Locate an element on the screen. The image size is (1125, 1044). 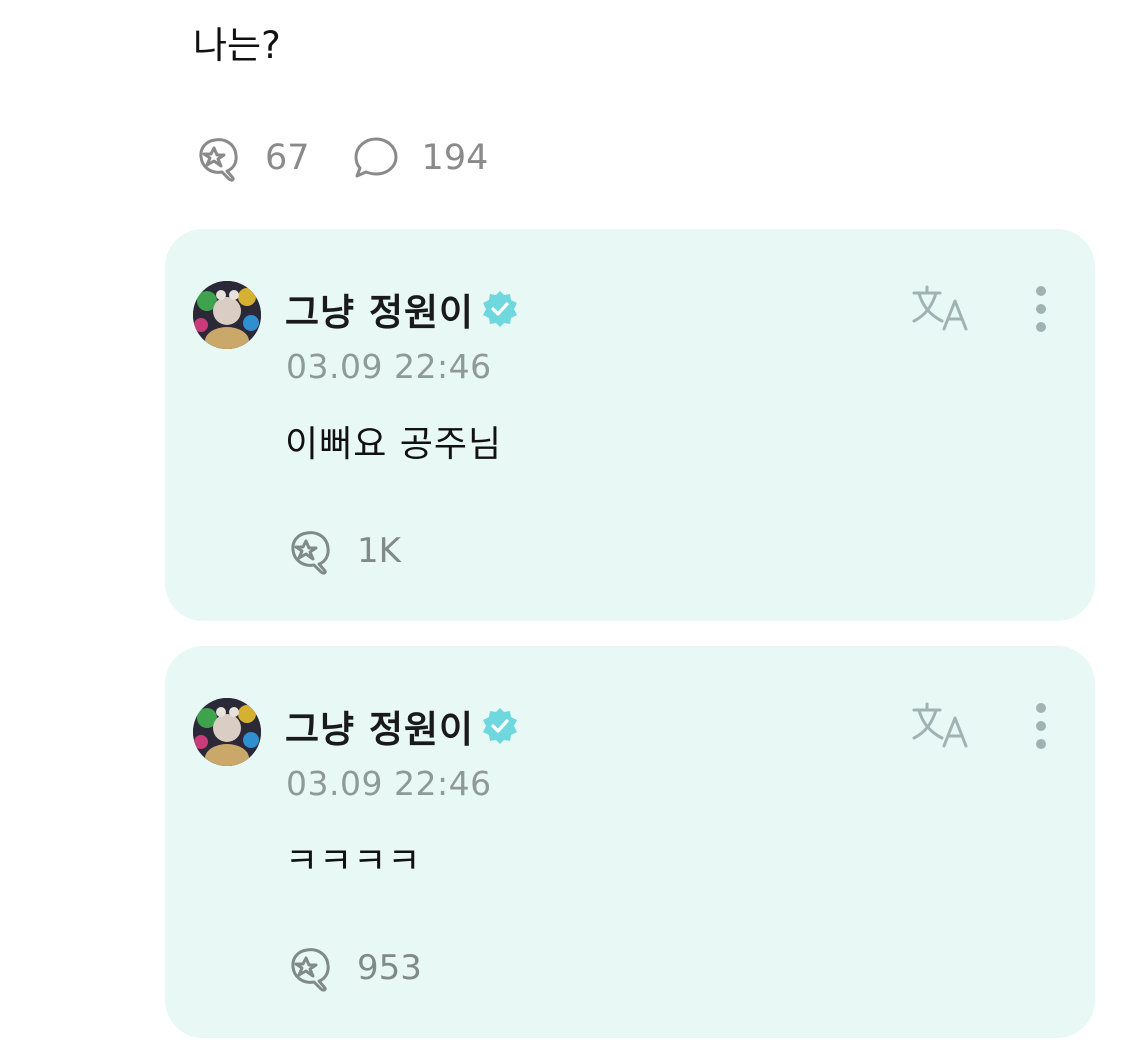
post-stats: 67 194 is located at coordinates (340, 158).